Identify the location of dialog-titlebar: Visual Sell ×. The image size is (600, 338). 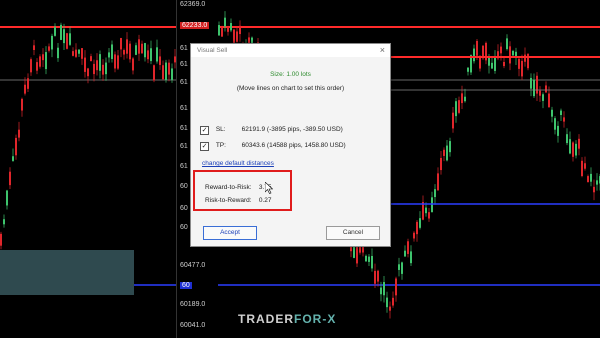
(290, 50).